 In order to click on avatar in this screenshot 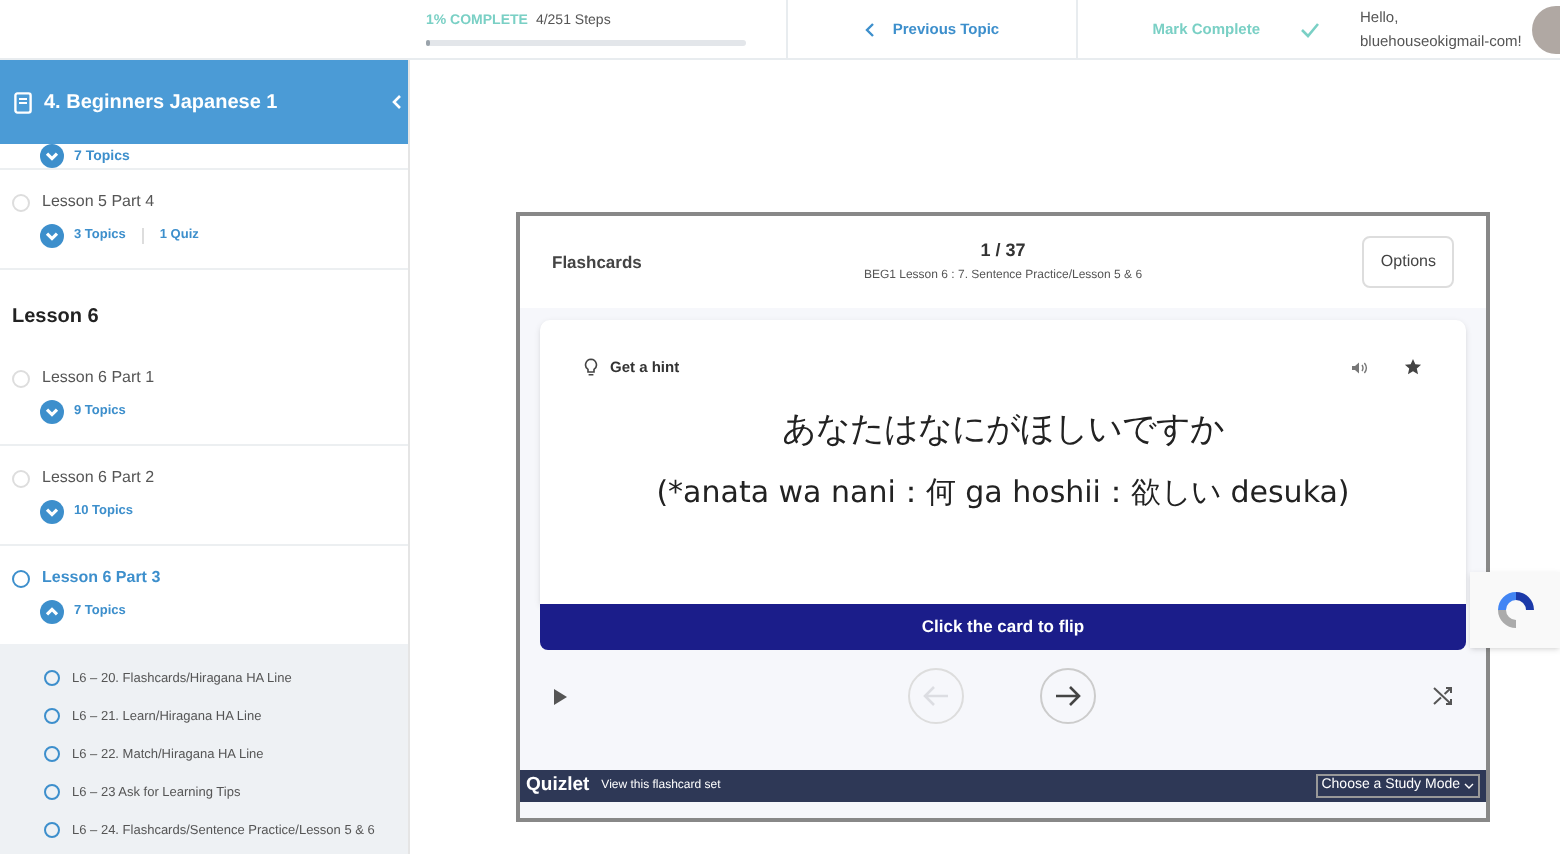, I will do `click(1546, 29)`.